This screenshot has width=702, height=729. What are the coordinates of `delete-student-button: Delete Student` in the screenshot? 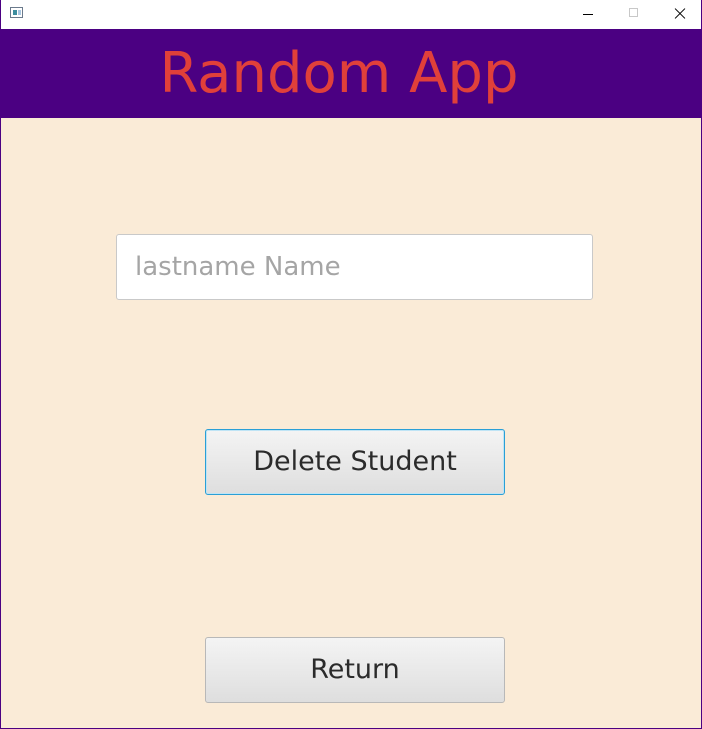 It's located at (355, 462).